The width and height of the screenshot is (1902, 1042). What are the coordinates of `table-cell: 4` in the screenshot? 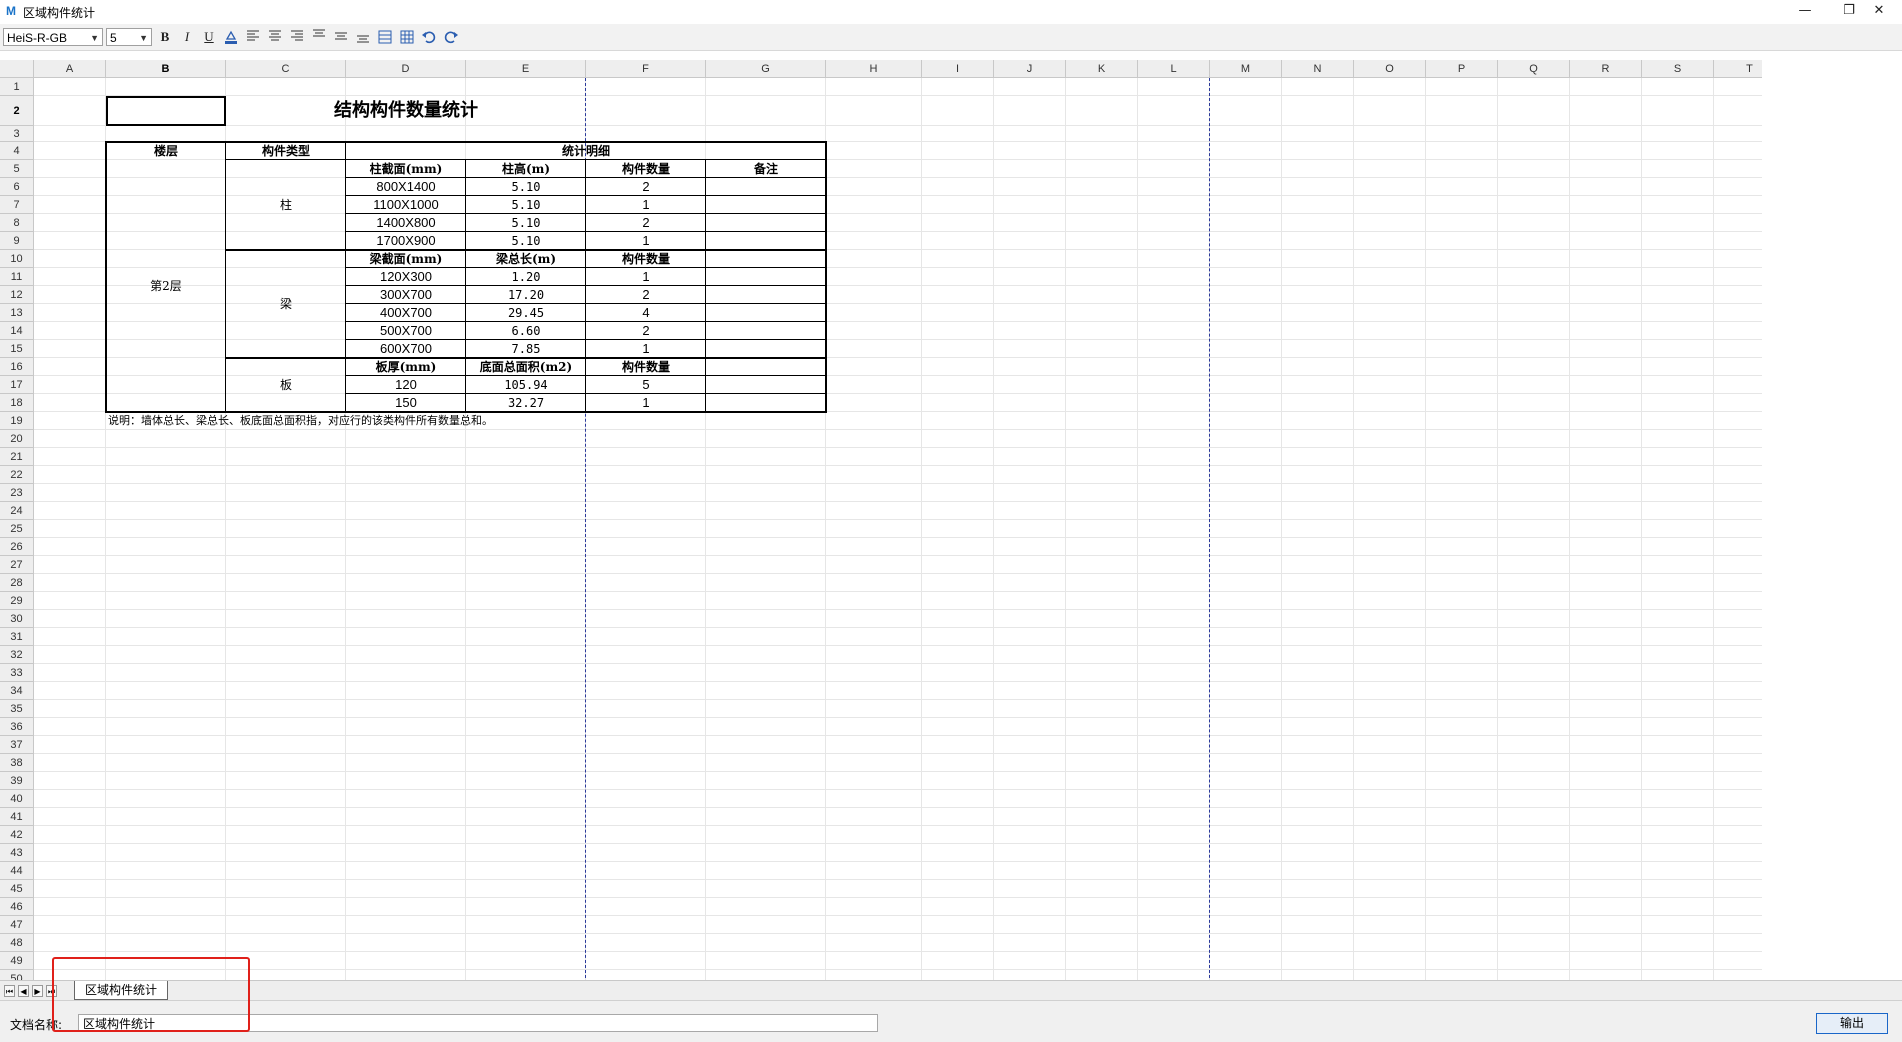 It's located at (646, 313).